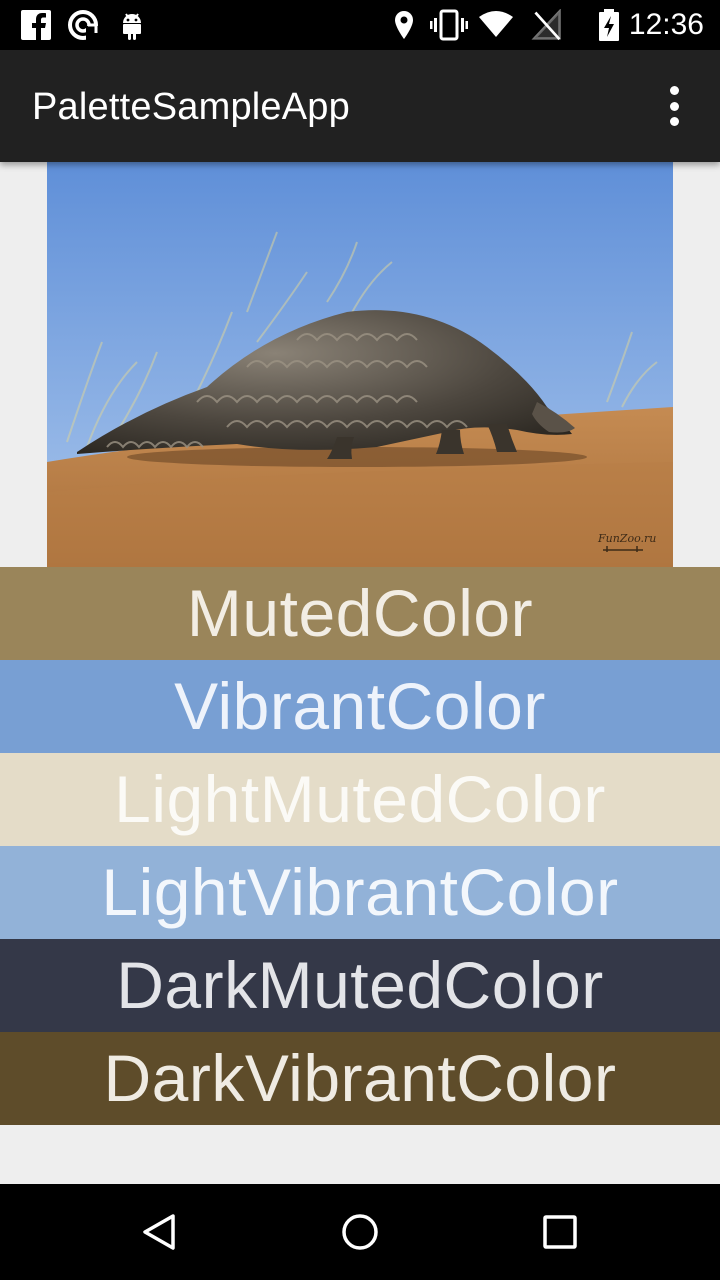 The image size is (720, 1280). I want to click on battery-charging-icon, so click(609, 25).